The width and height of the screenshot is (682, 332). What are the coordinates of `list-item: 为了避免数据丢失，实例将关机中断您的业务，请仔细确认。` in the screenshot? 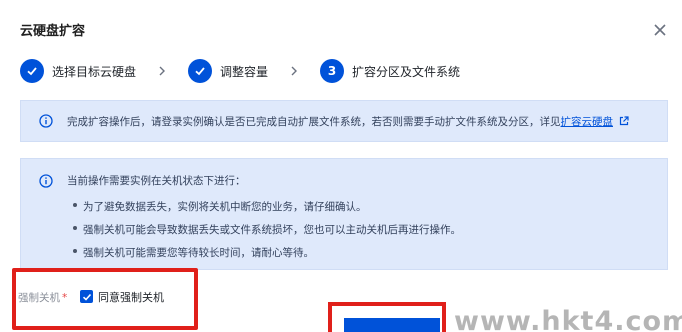 It's located at (267, 208).